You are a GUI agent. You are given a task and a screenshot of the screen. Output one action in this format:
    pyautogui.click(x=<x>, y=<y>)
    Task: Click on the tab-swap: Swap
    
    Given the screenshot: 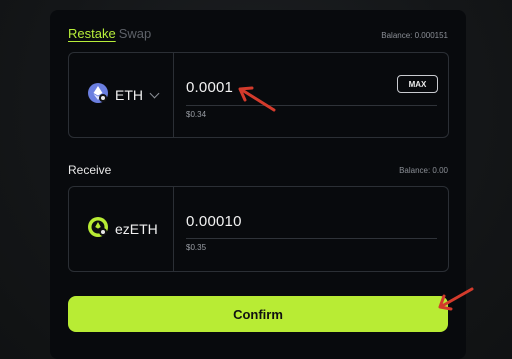 What is the action you would take?
    pyautogui.click(x=135, y=33)
    